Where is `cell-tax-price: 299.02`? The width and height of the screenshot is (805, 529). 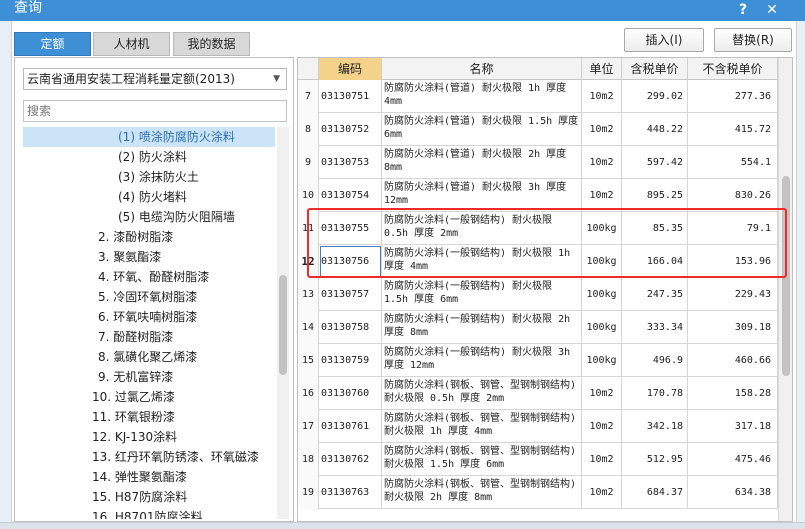
cell-tax-price: 299.02 is located at coordinates (655, 96).